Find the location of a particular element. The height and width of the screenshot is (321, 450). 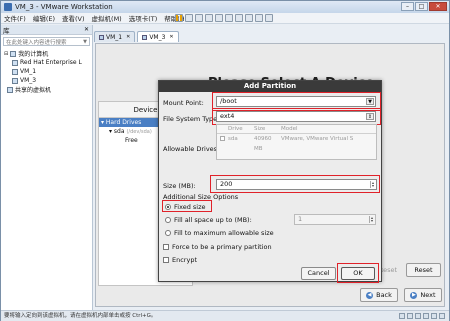

status-bar: 要将输入定向到该虚拟机，请在虚拟机内部单击或按 Ctrl+G。 is located at coordinates (225, 315).